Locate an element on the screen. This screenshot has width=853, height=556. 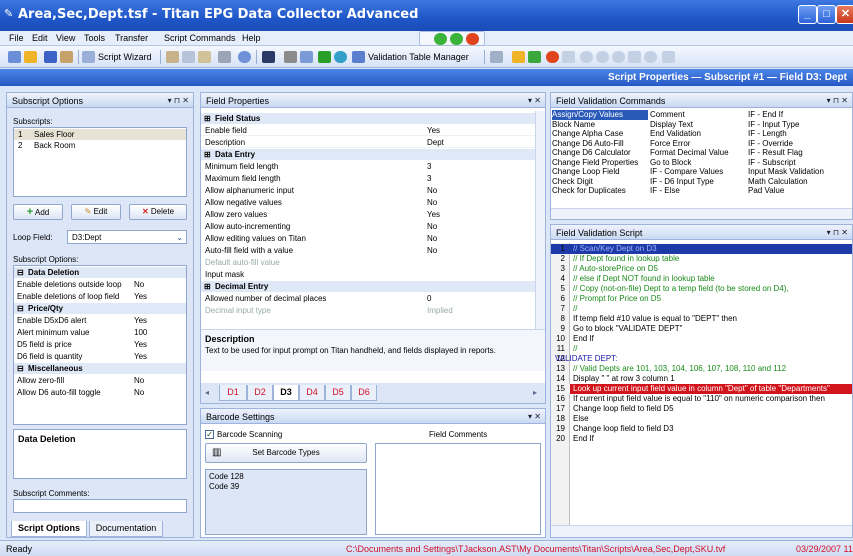
list-item: Change D6 Calculator is located at coordinates (600, 153).